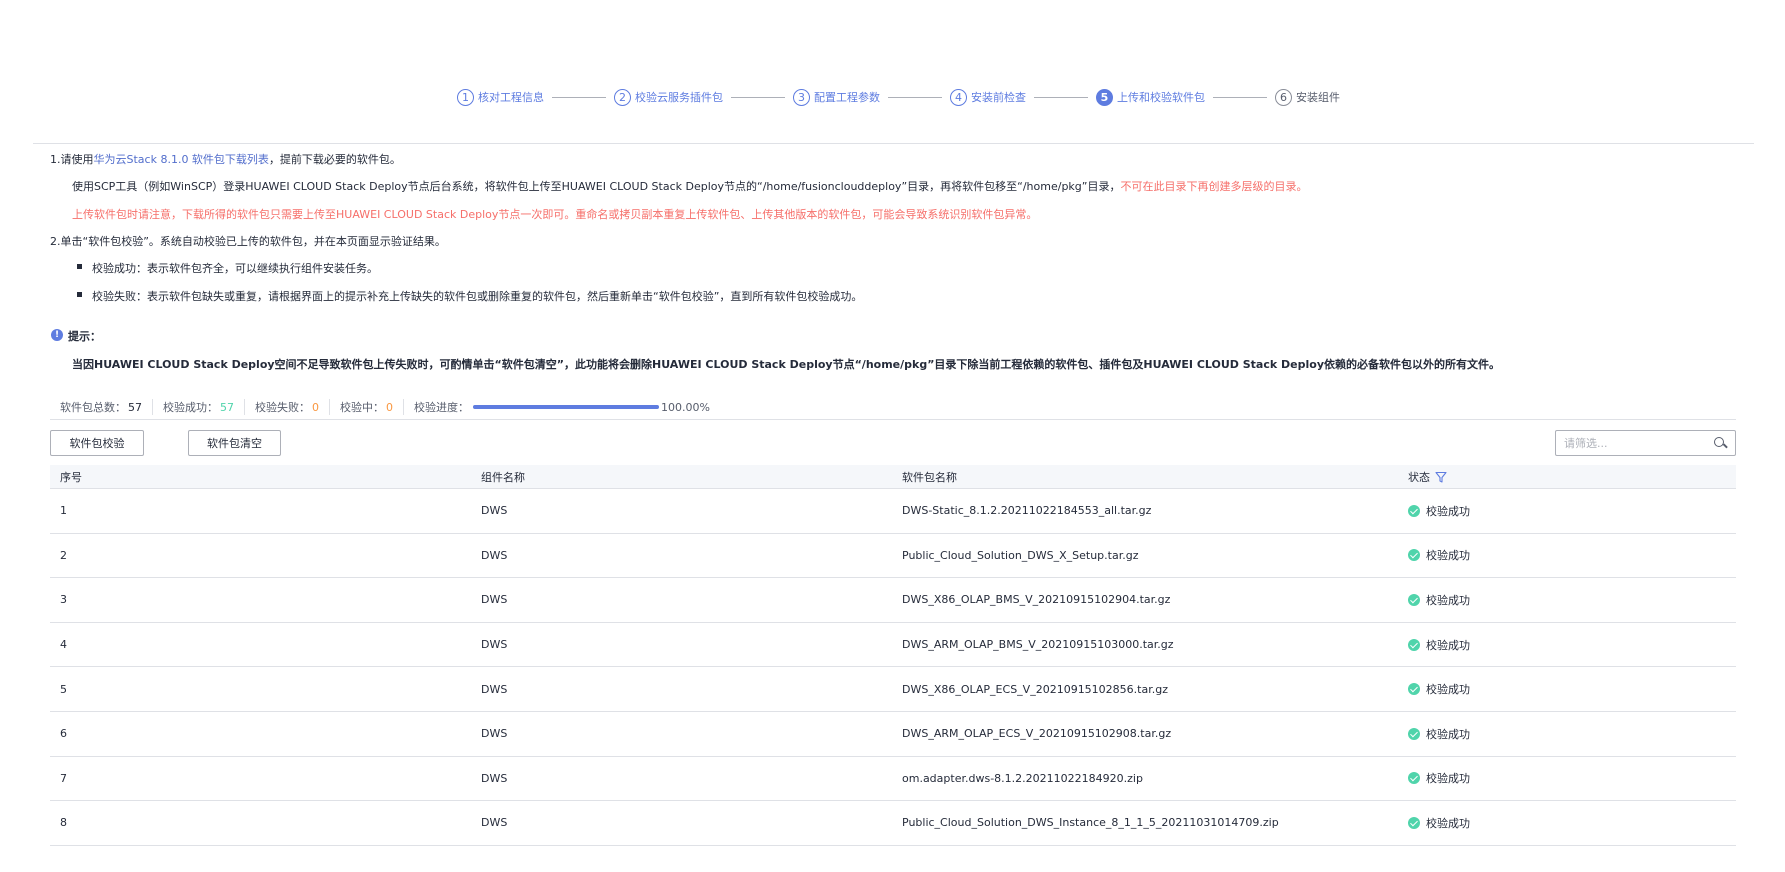 This screenshot has height=872, width=1785. What do you see at coordinates (801, 97) in the screenshot?
I see `step-3-number: 3` at bounding box center [801, 97].